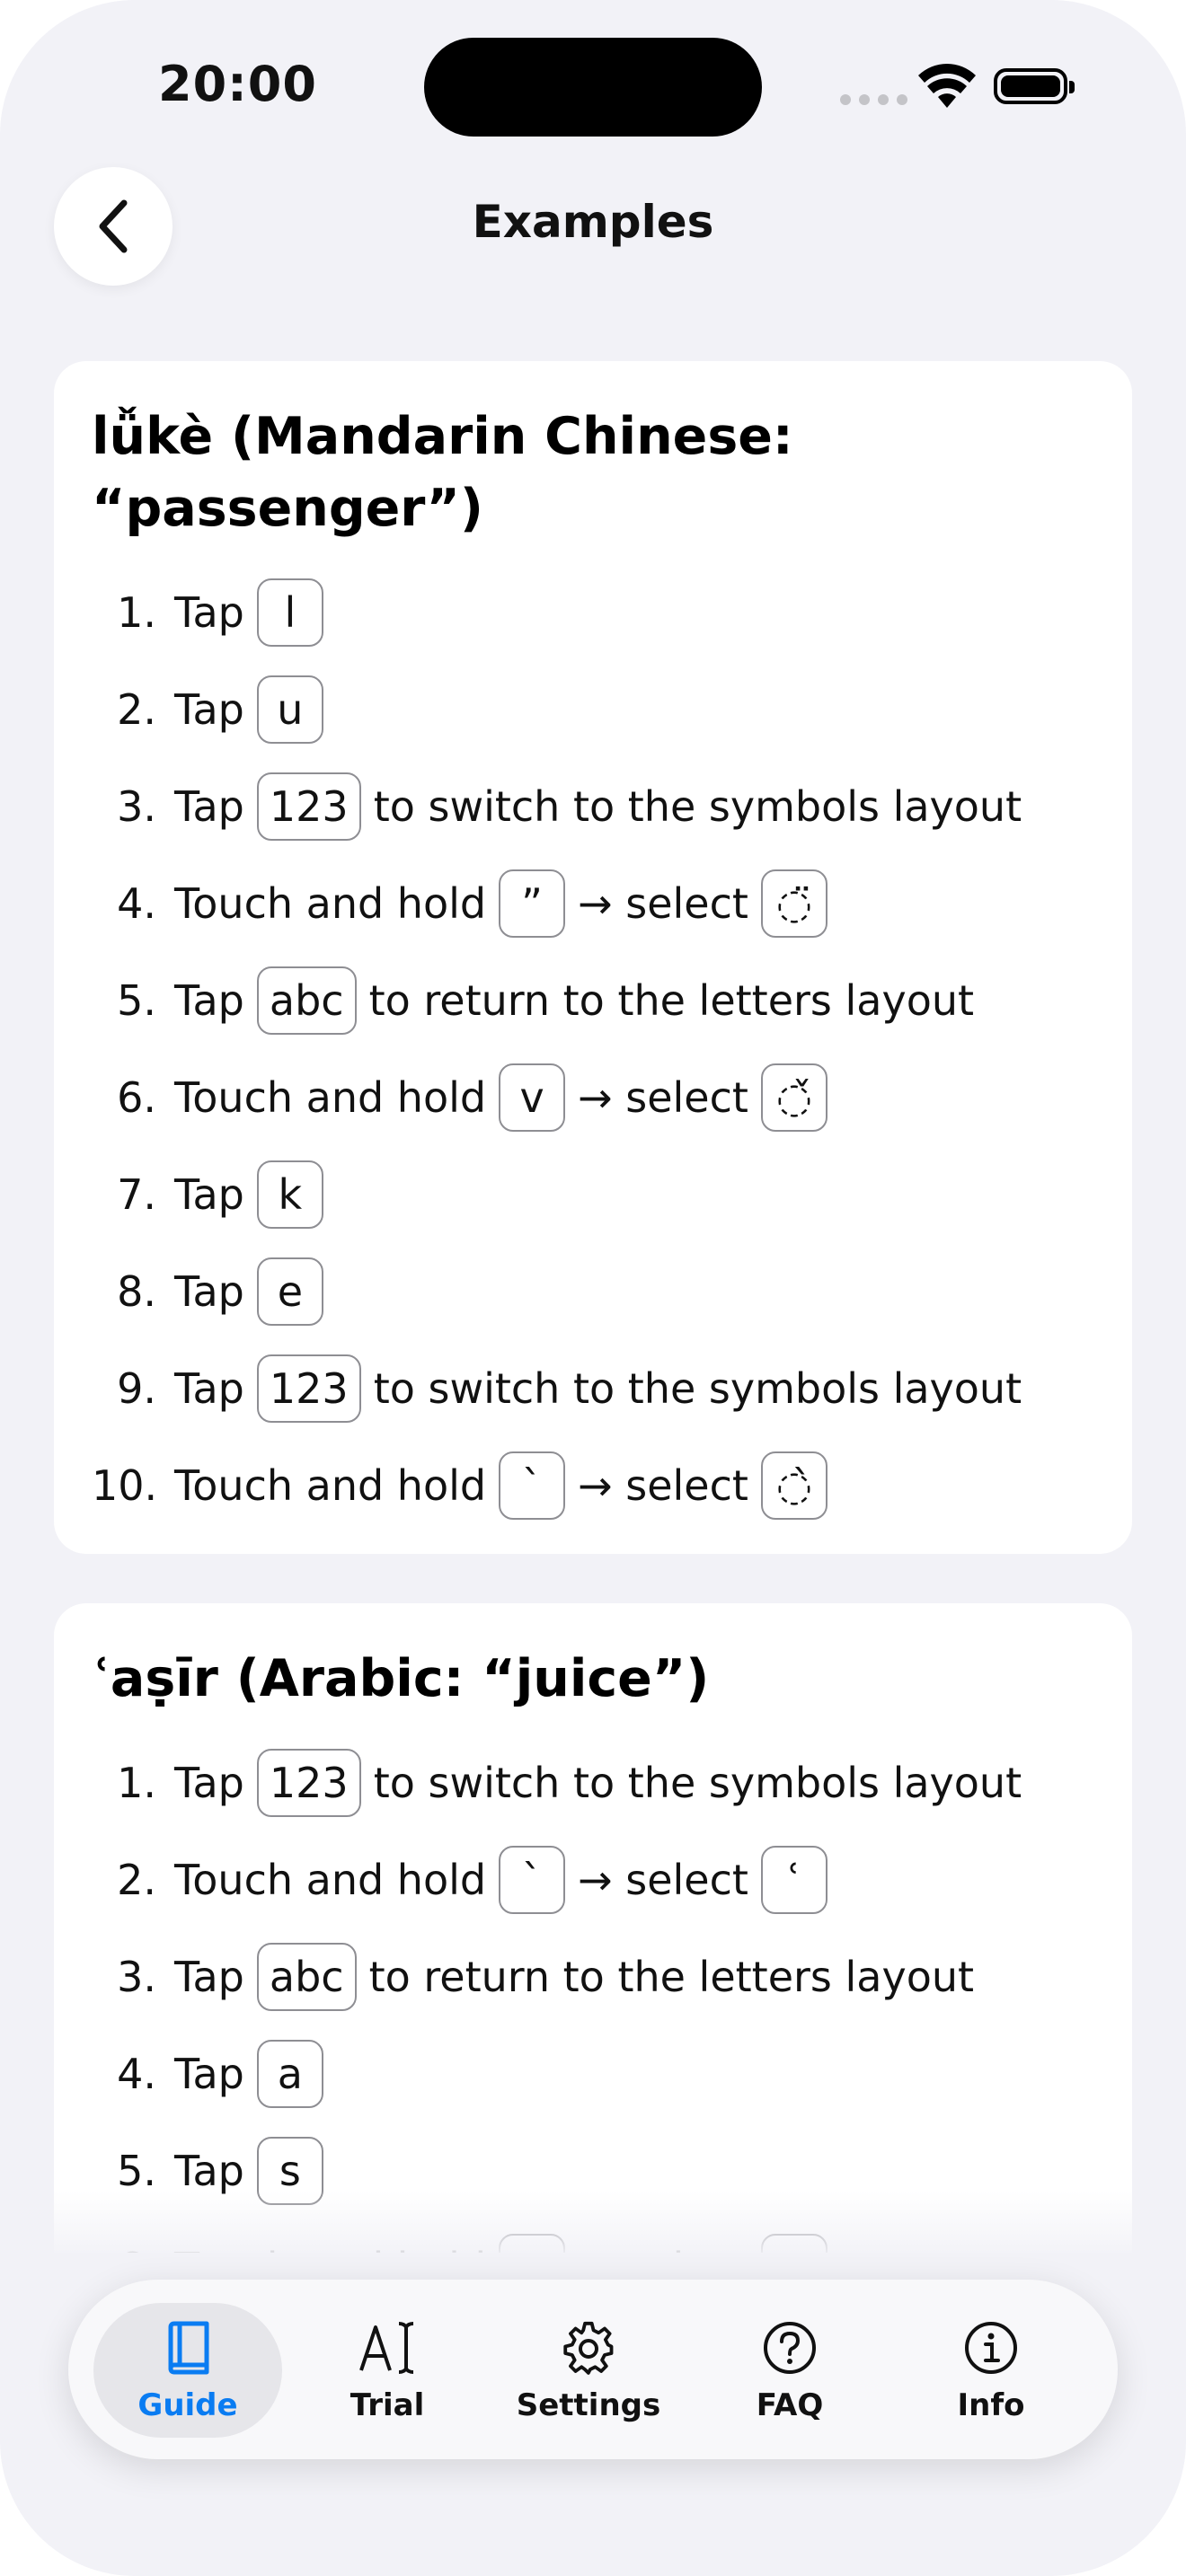 The image size is (1186, 2576). Describe the element at coordinates (187, 2405) in the screenshot. I see `tab-label: Guide` at that location.